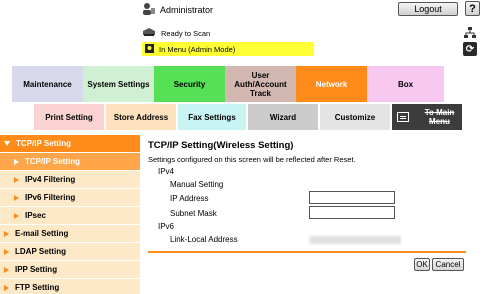 The width and height of the screenshot is (500, 294). I want to click on sidebar-item-label: IPsec, so click(35, 215).